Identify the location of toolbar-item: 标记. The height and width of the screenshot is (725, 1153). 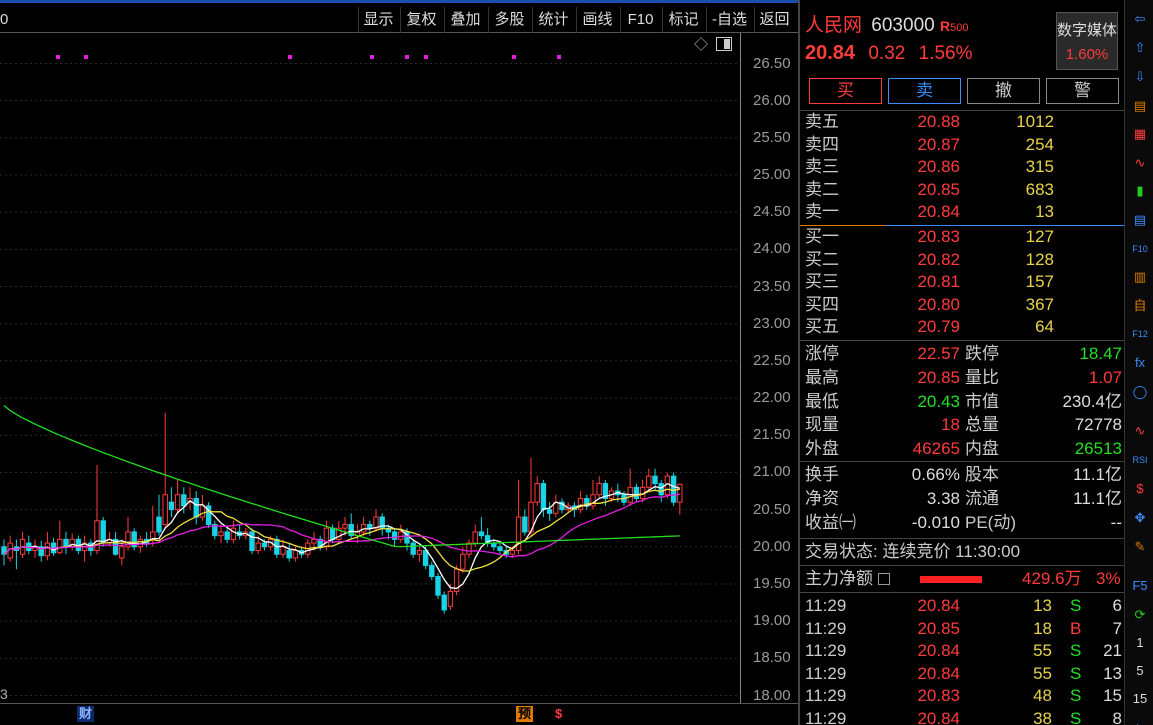
(683, 20).